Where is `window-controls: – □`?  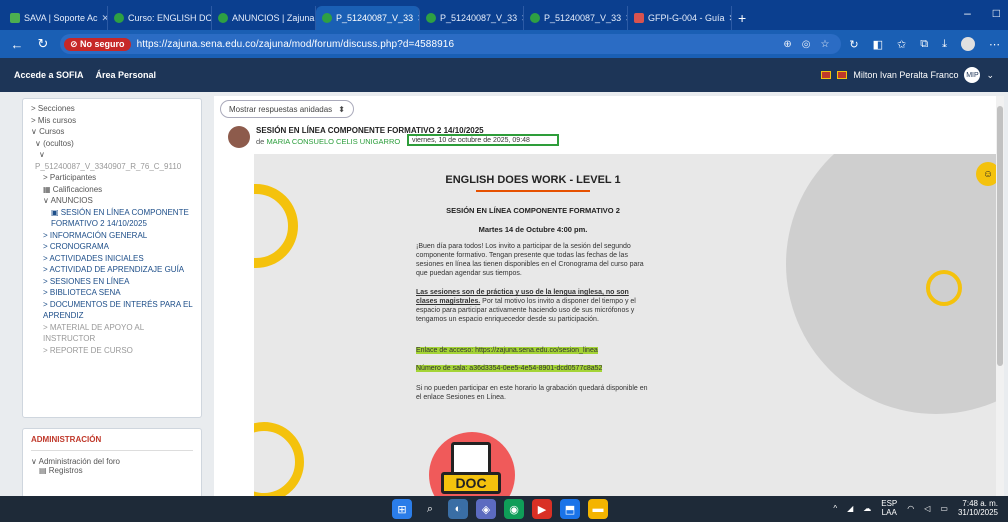
window-controls: – □ is located at coordinates (982, 13).